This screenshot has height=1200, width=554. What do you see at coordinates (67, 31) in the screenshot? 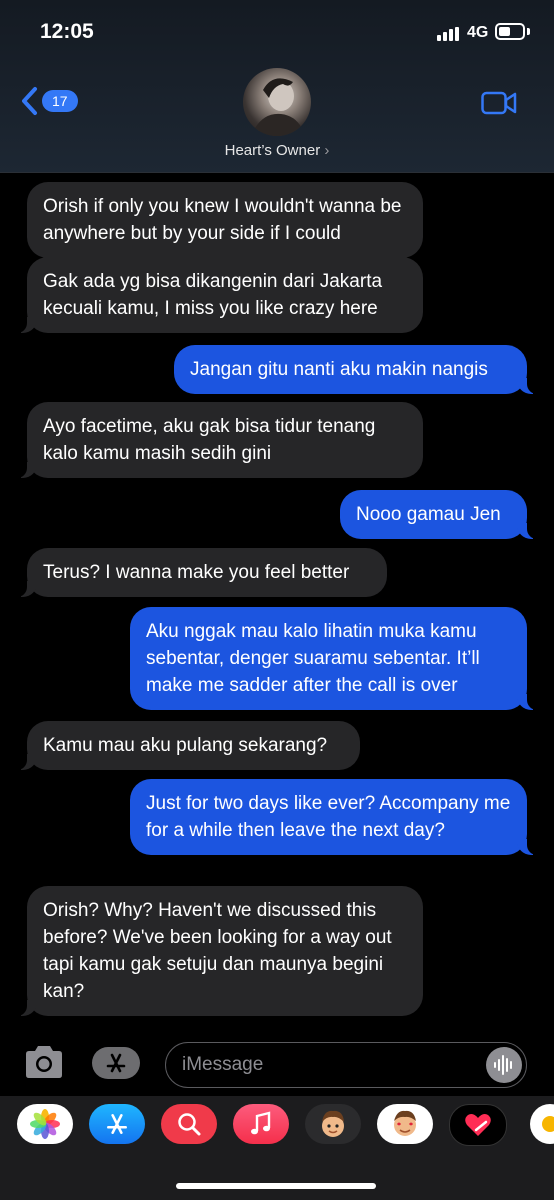
I see `status-time: 12:05` at bounding box center [67, 31].